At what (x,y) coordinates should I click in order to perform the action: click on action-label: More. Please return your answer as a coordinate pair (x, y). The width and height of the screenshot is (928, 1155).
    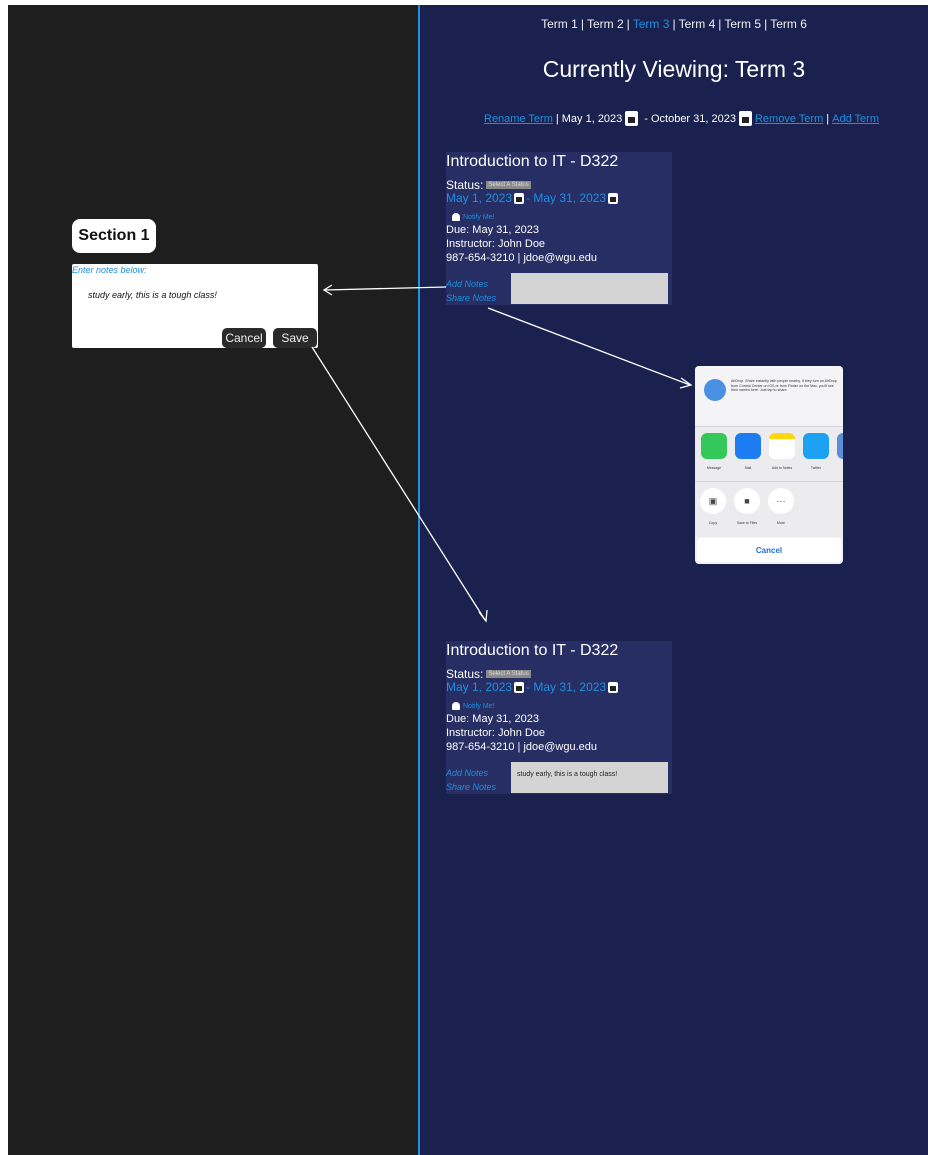
    Looking at the image, I should click on (781, 523).